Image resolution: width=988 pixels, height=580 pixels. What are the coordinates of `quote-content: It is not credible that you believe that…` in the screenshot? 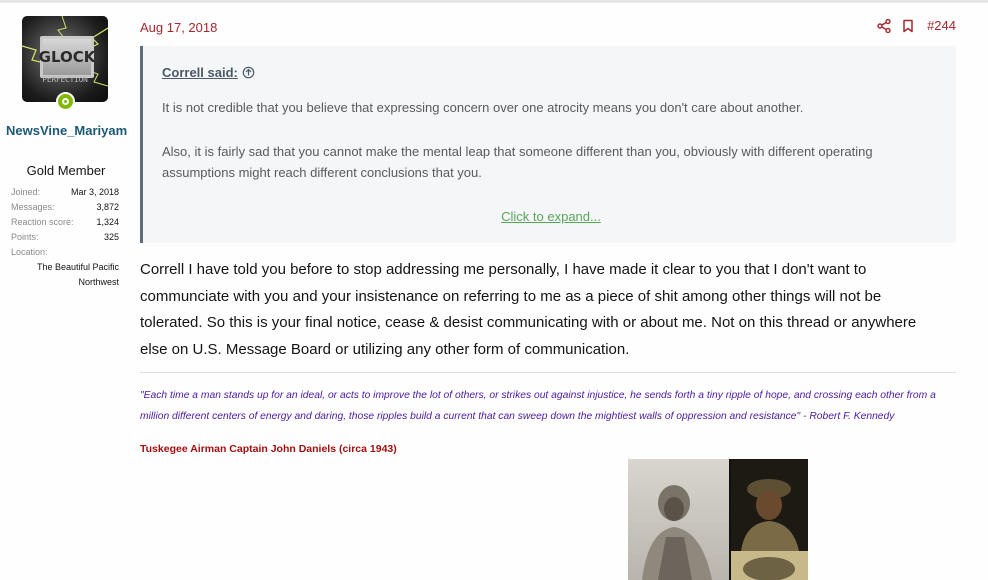 It's located at (547, 140).